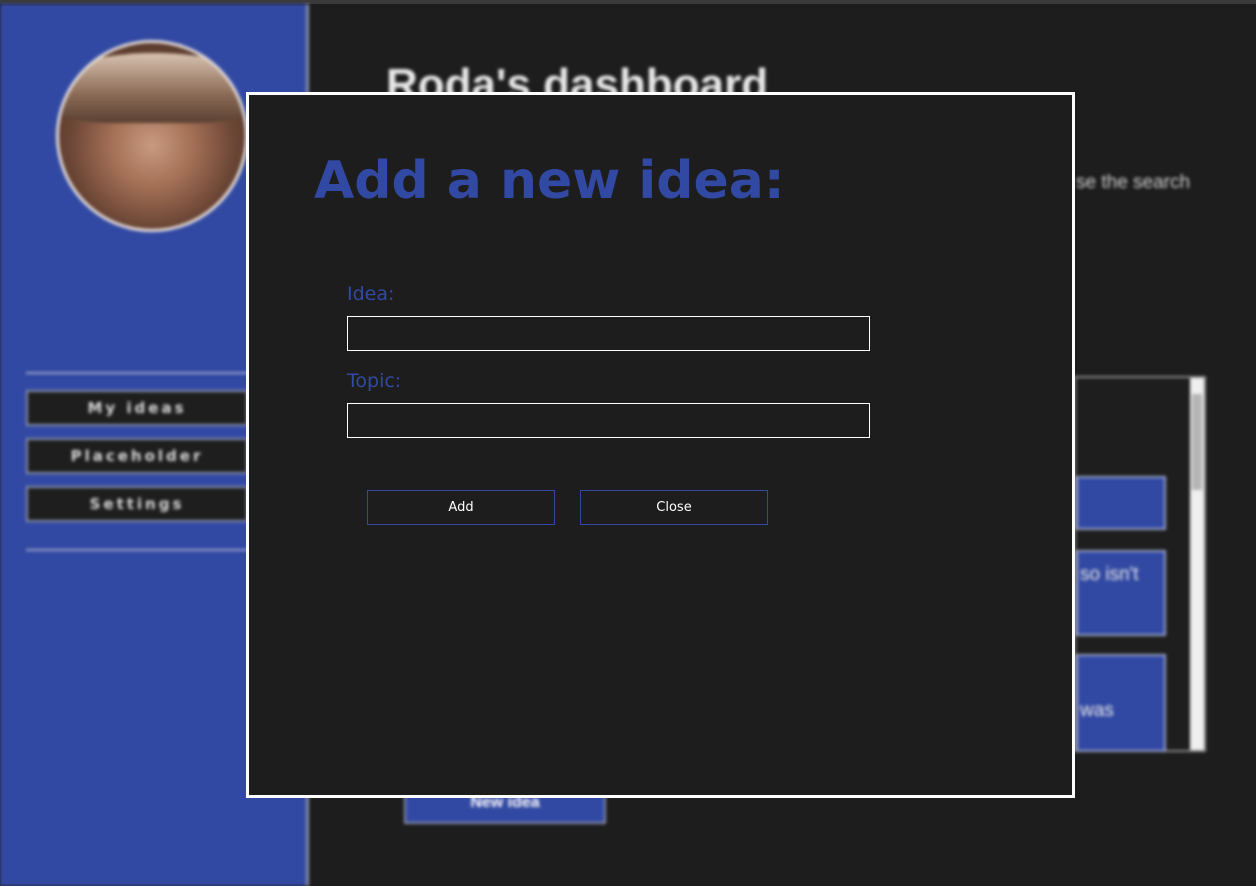 The width and height of the screenshot is (1256, 886). Describe the element at coordinates (461, 507) in the screenshot. I see `add-button: Add` at that location.